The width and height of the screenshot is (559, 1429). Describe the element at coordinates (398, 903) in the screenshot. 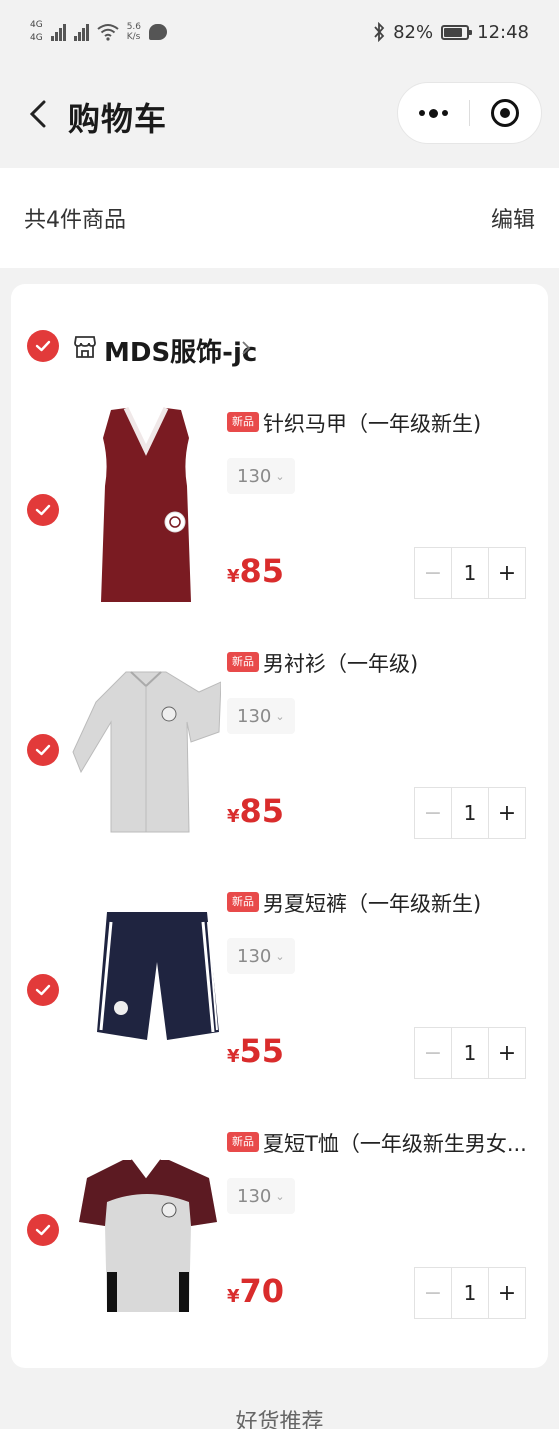

I see `product-title: 男夏短裤（一年级新生)` at that location.